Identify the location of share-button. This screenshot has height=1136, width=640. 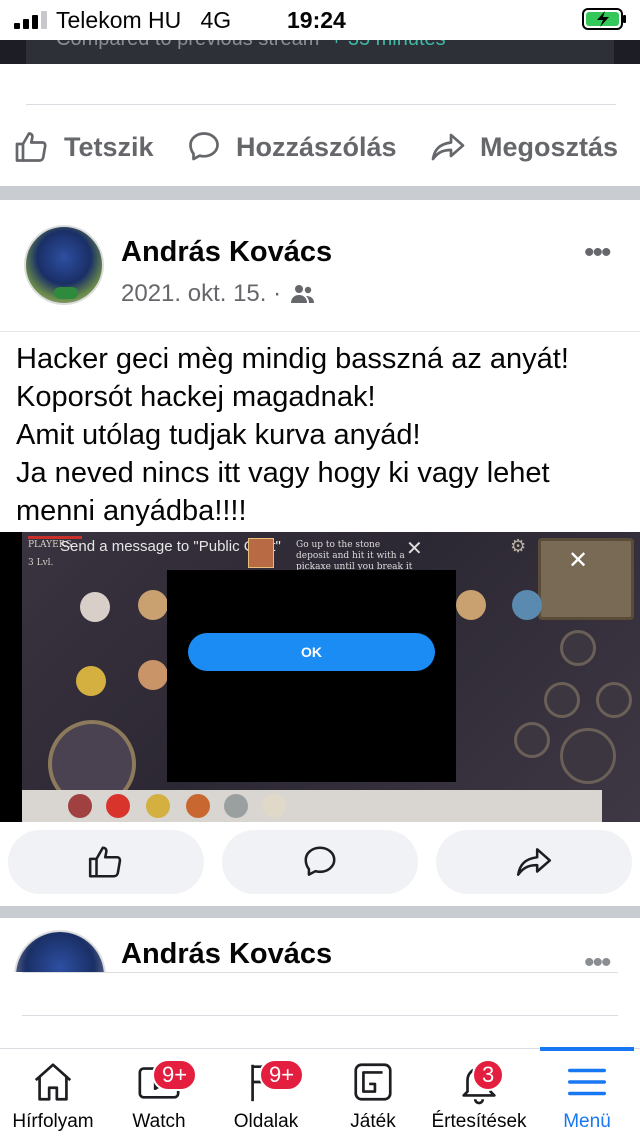
(534, 862).